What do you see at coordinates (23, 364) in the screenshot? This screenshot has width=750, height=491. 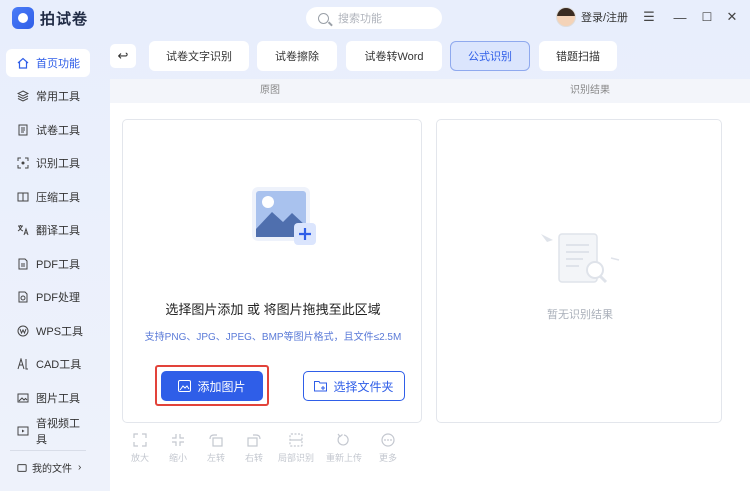 I see `cad-icon` at bounding box center [23, 364].